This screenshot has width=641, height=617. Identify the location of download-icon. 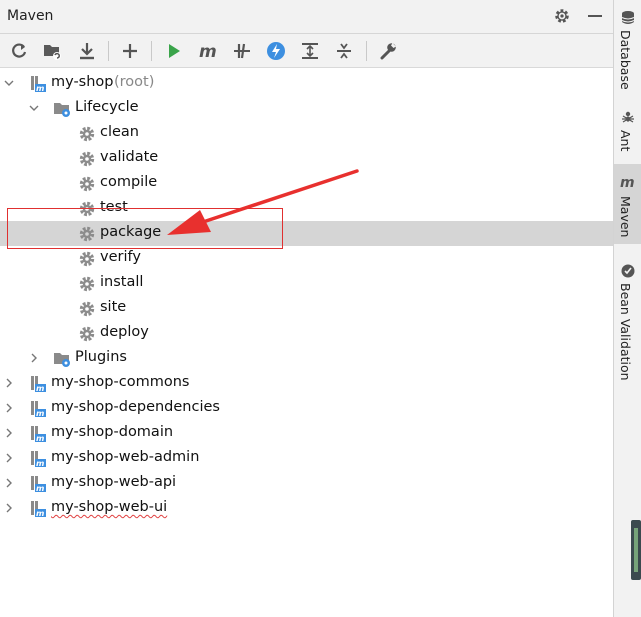
(87, 51).